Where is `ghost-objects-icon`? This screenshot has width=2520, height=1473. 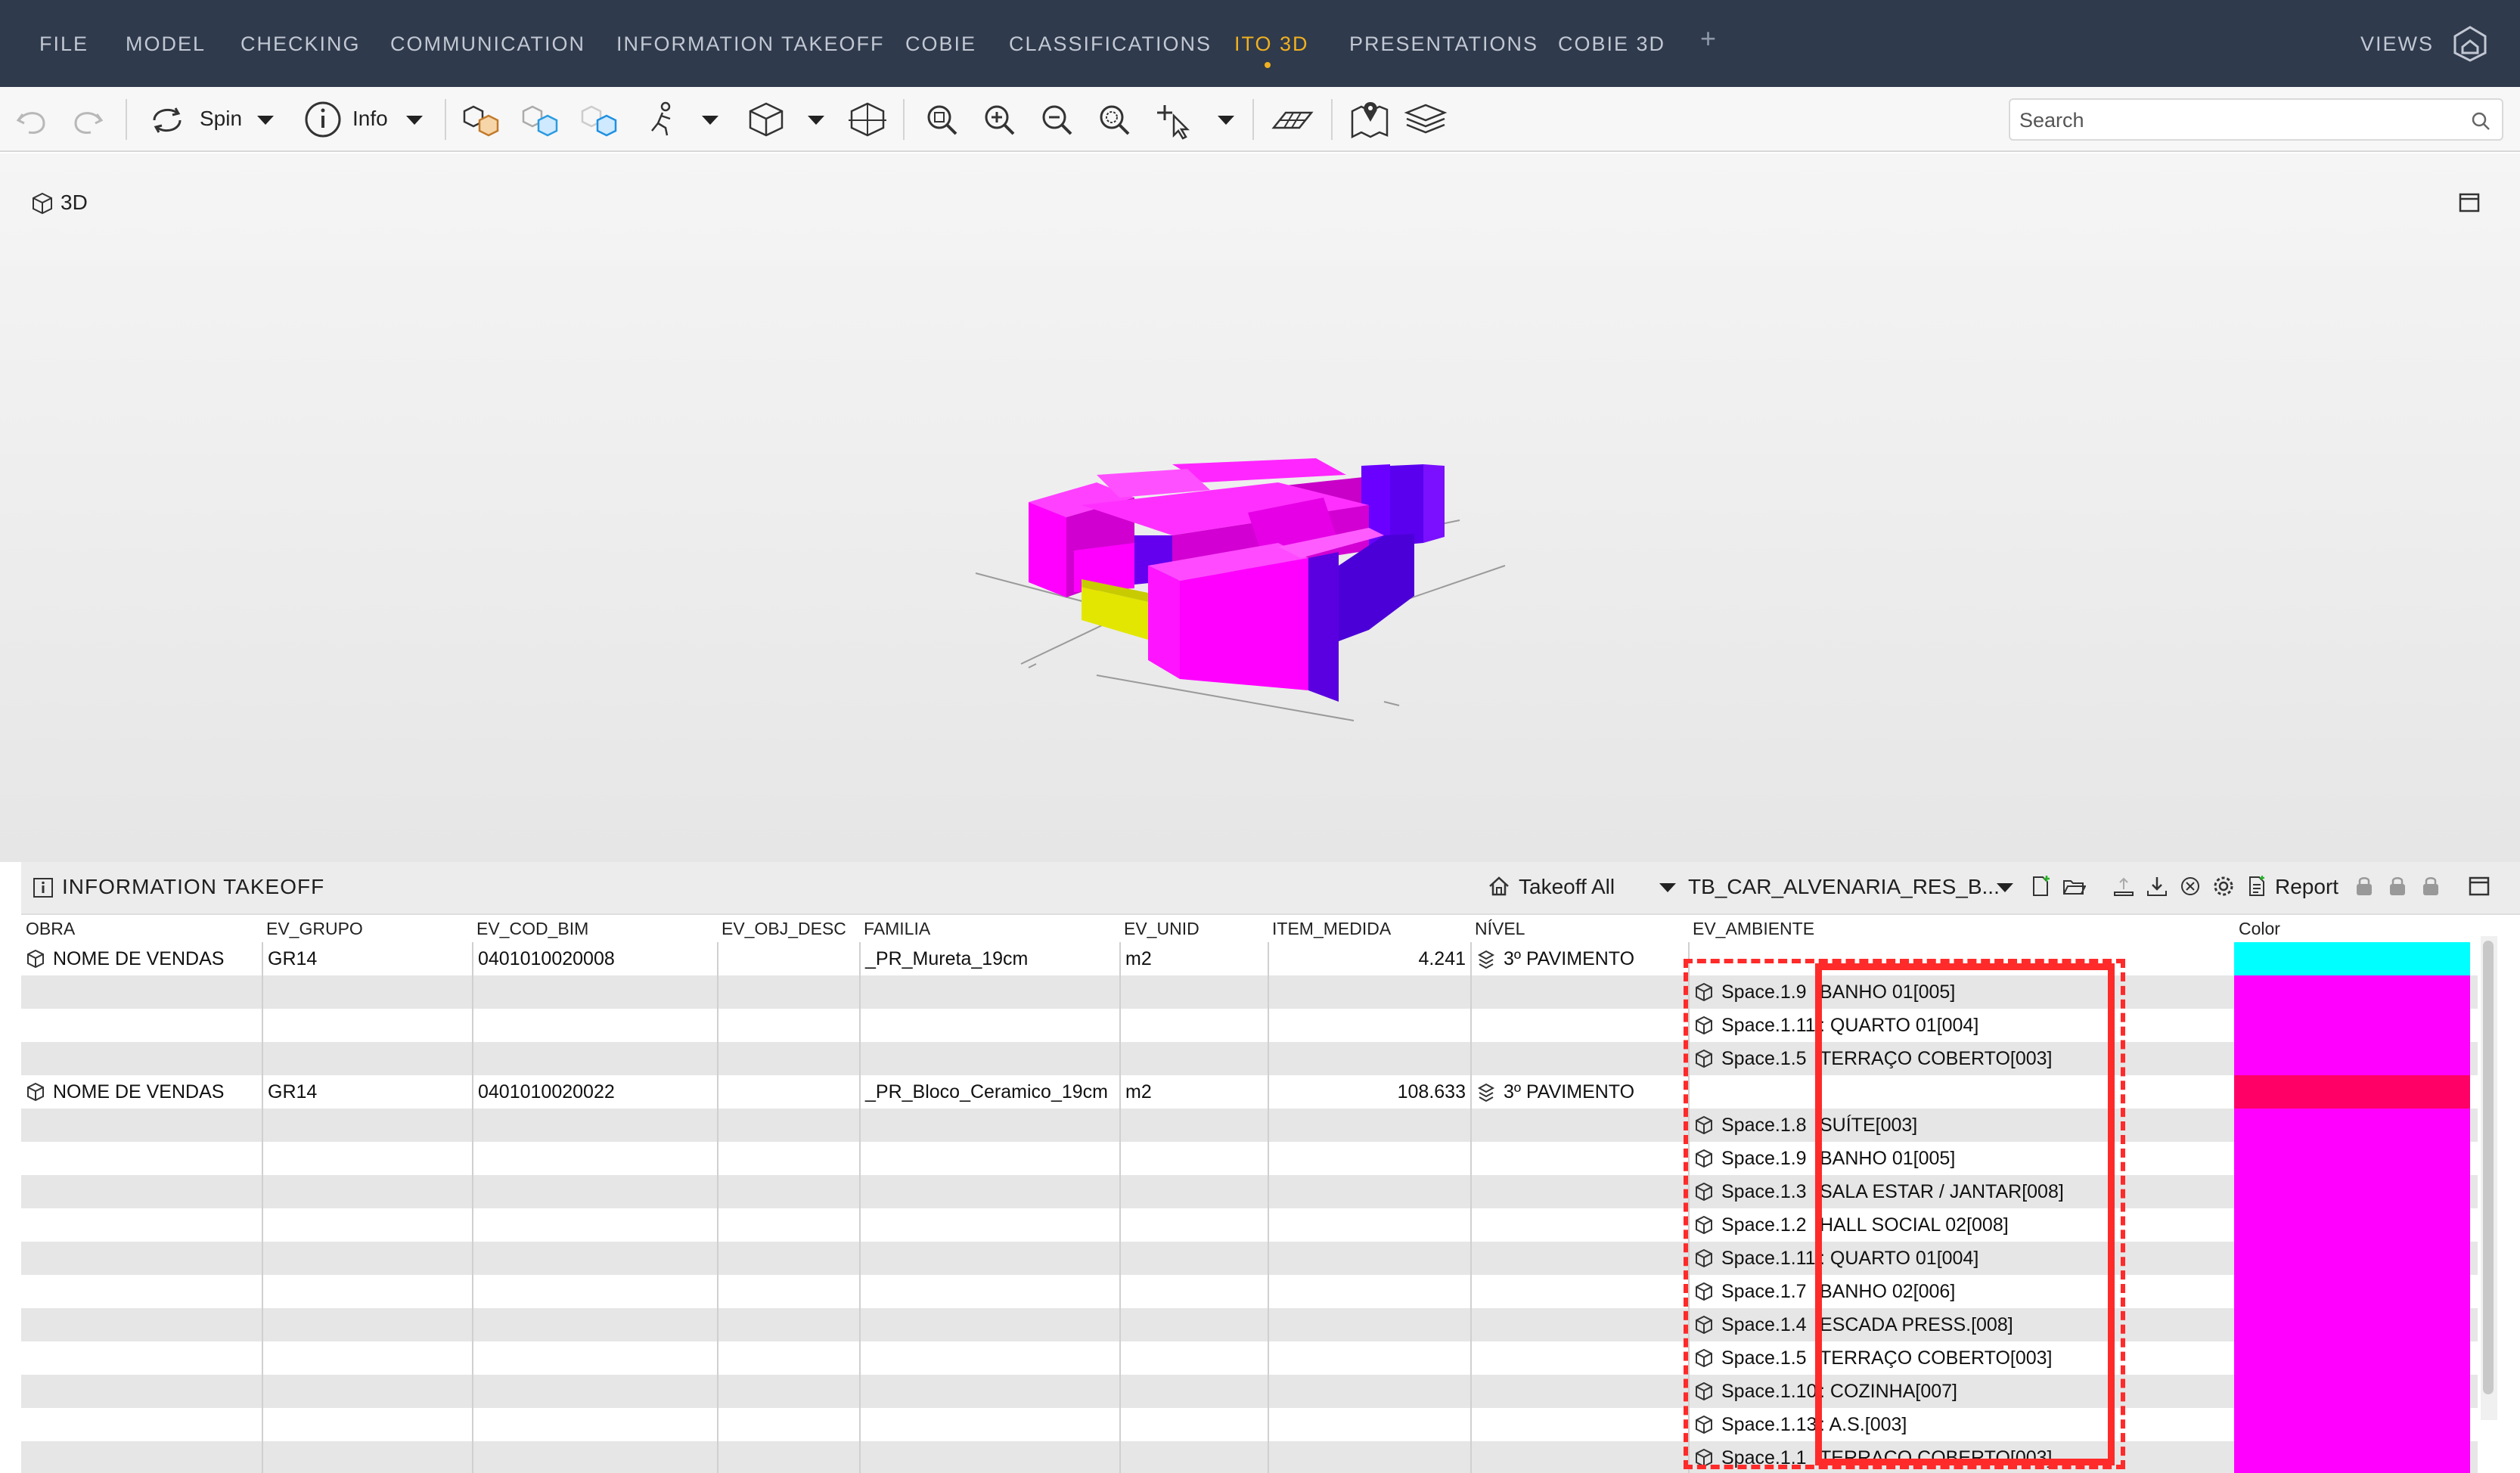 ghost-objects-icon is located at coordinates (539, 120).